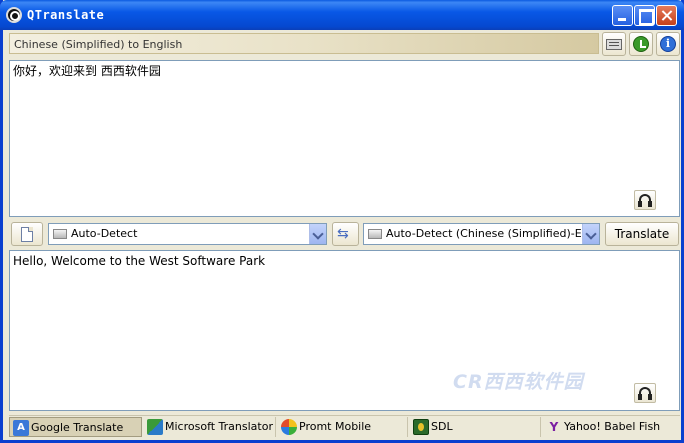 The width and height of the screenshot is (684, 443). Describe the element at coordinates (104, 233) in the screenshot. I see `source-language-value: Auto-Detect` at that location.